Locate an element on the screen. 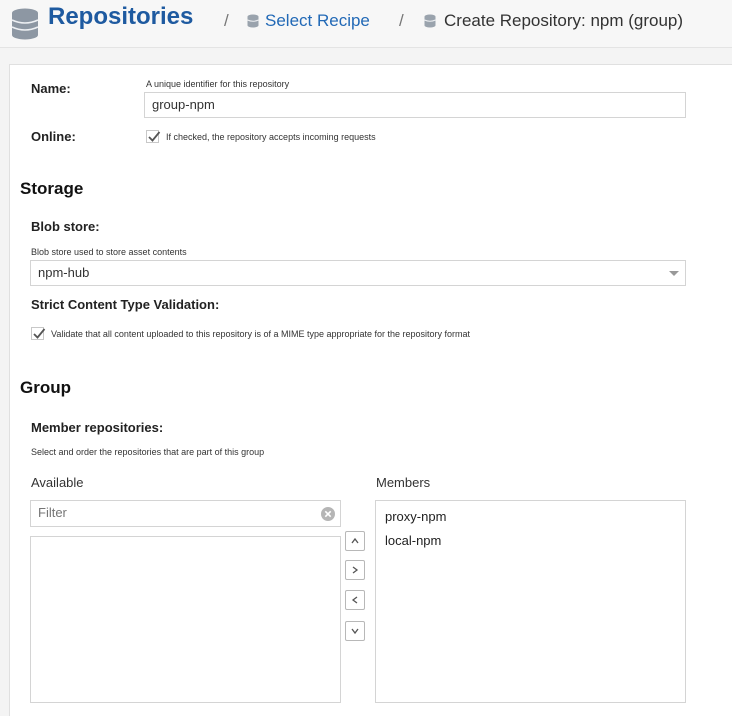 This screenshot has width=732, height=716. clear-filter-icon is located at coordinates (328, 514).